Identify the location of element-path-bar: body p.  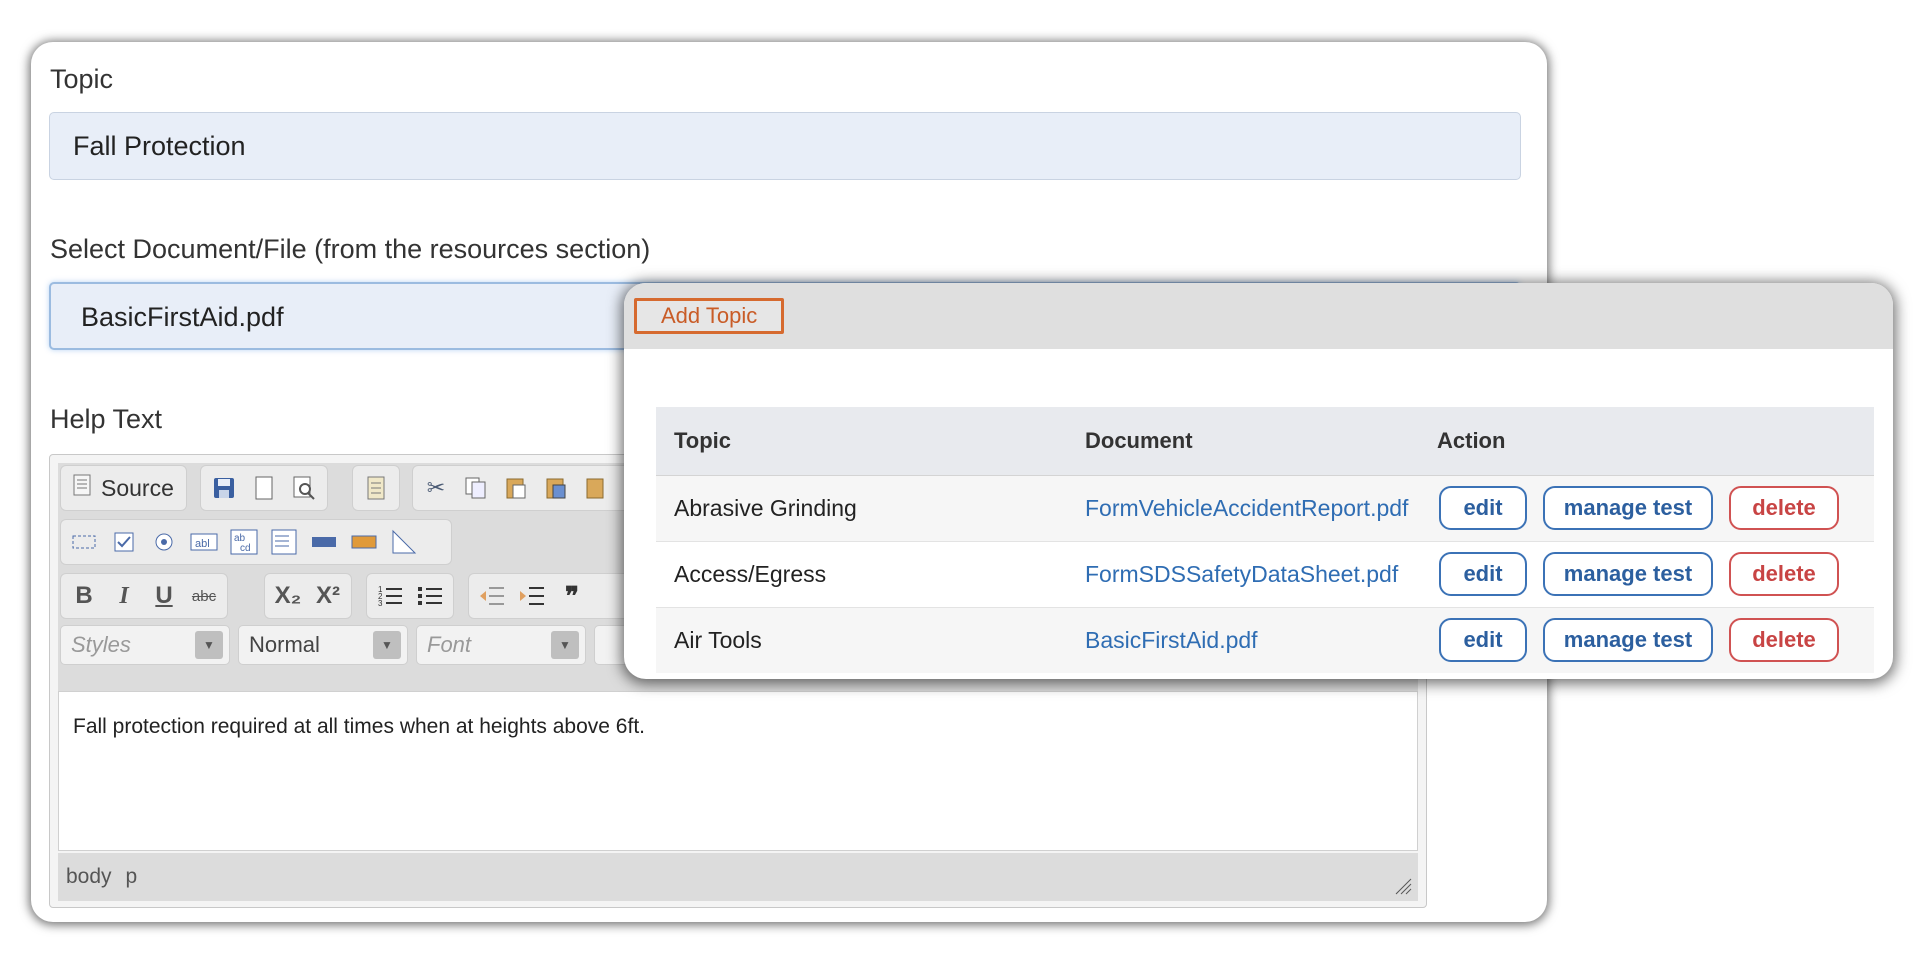
(738, 877).